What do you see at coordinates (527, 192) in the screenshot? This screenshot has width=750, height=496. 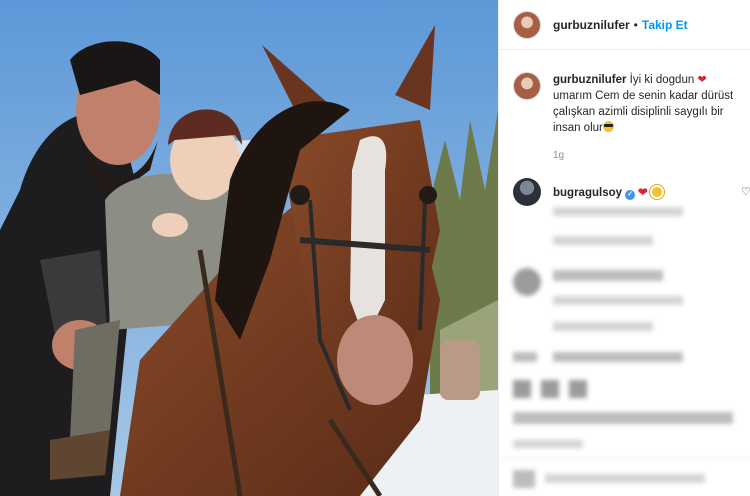 I see `comment-avatar` at bounding box center [527, 192].